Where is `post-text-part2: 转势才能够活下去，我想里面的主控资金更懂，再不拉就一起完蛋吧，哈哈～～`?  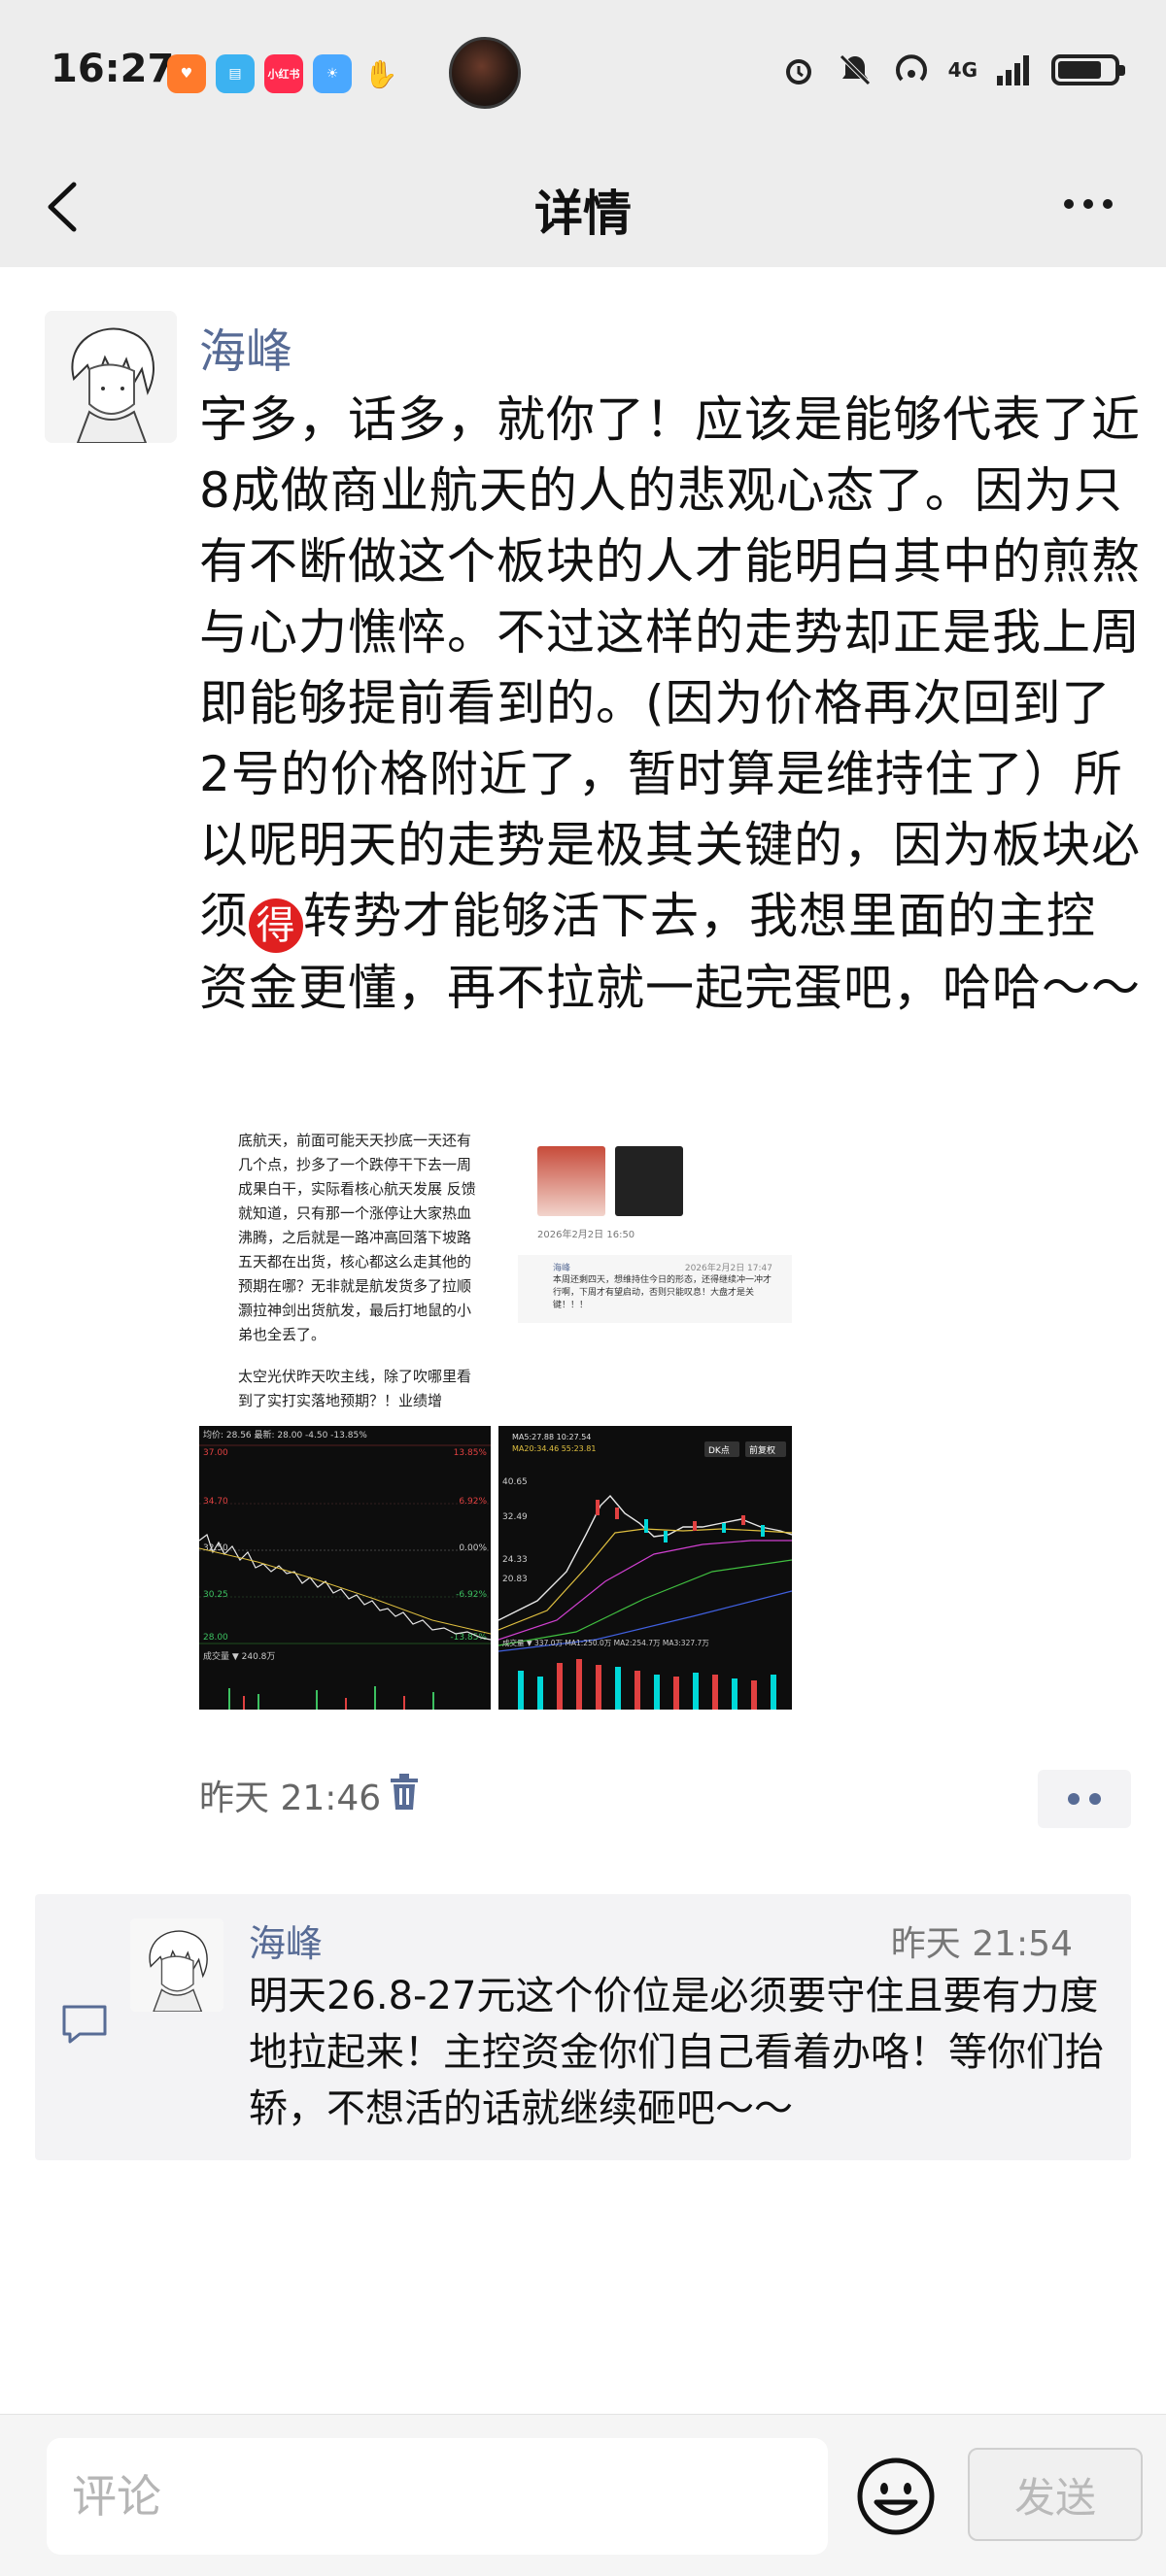
post-text-part2: 转势才能够活下去，我想里面的主控资金更懂，再不拉就一起完蛋吧，哈哈～～ is located at coordinates (670, 952).